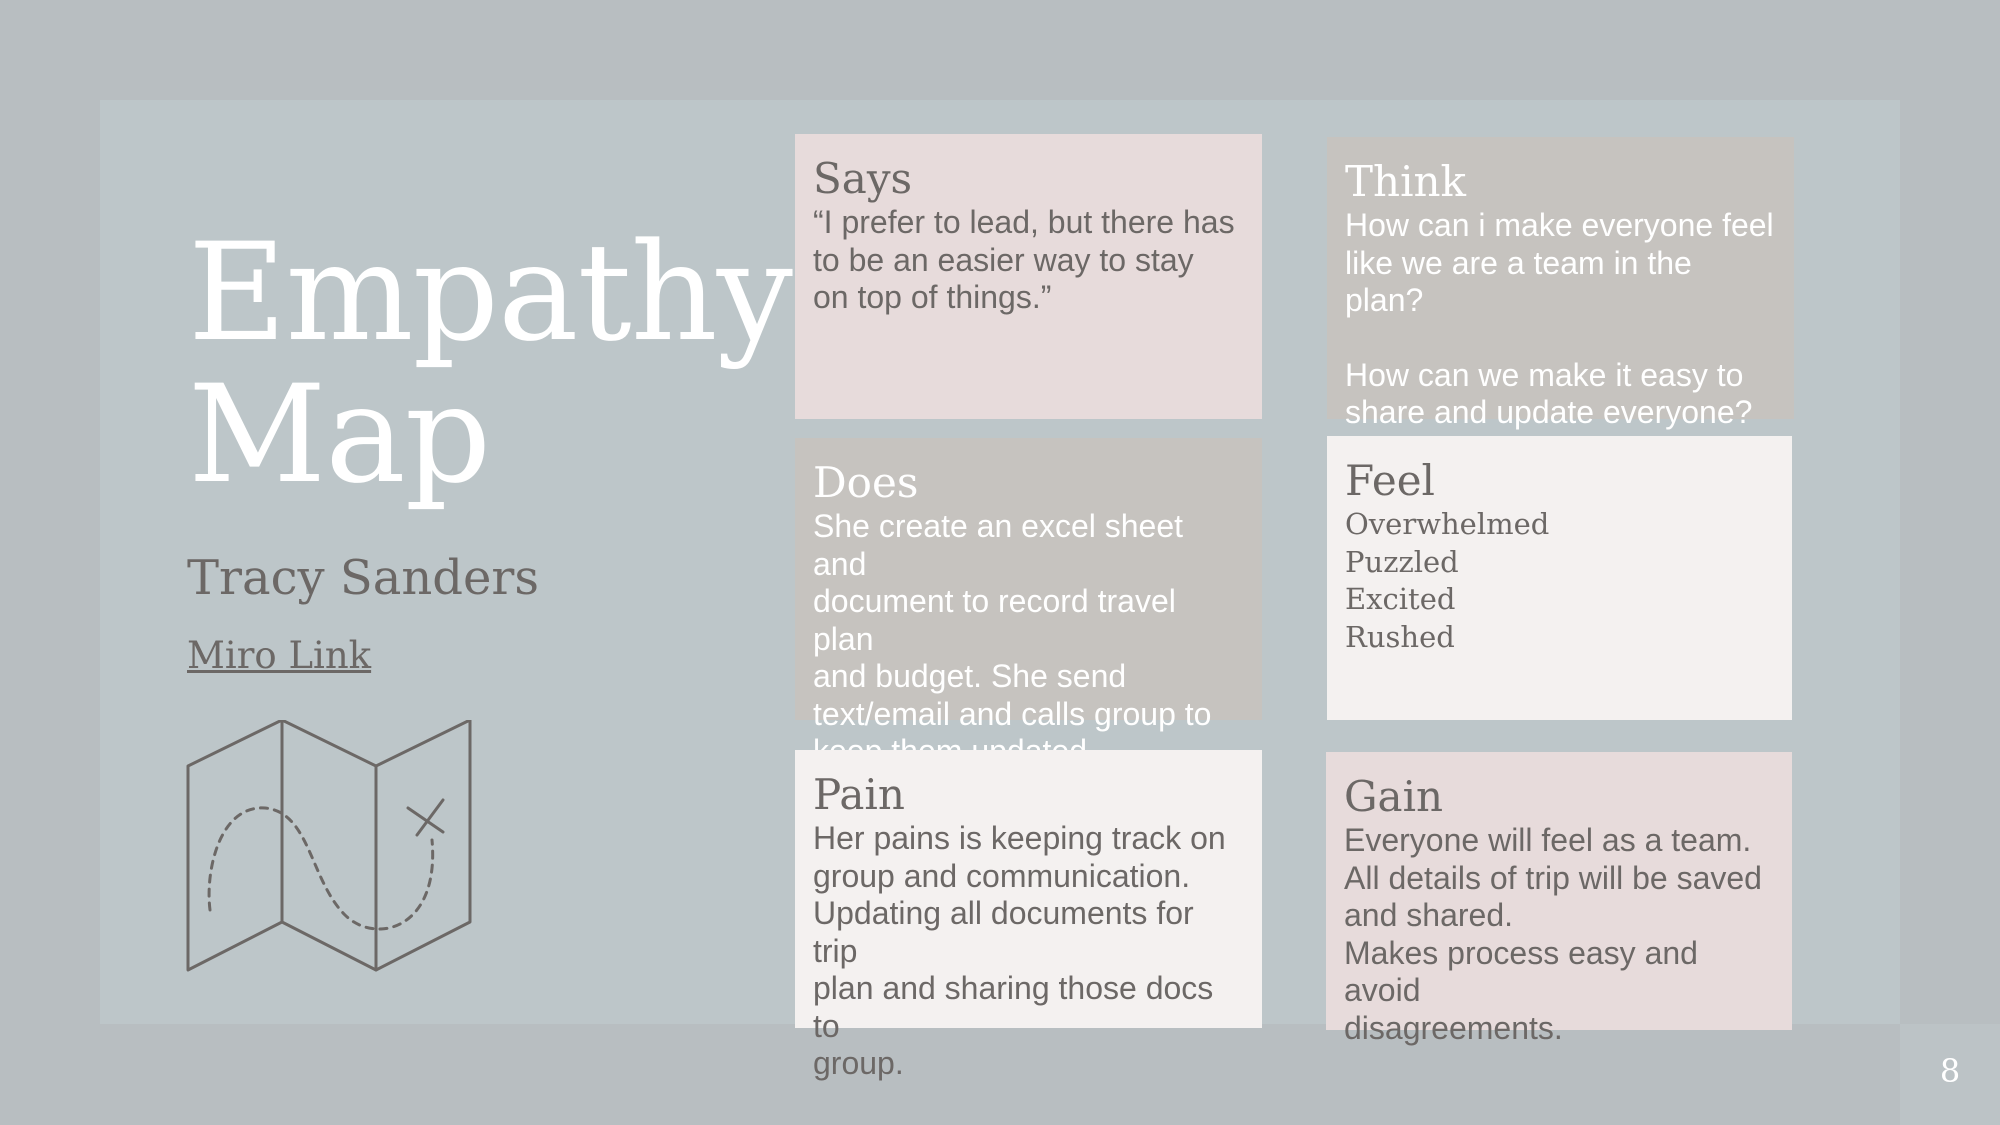  What do you see at coordinates (1394, 796) in the screenshot?
I see `gain-heading: Gain` at bounding box center [1394, 796].